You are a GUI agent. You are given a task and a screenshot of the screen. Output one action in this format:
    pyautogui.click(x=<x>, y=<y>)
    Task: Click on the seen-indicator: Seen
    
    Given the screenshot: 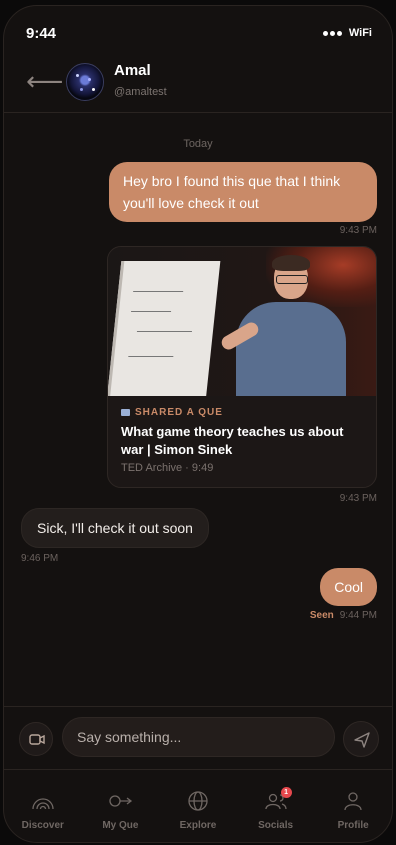 What is the action you would take?
    pyautogui.click(x=321, y=615)
    